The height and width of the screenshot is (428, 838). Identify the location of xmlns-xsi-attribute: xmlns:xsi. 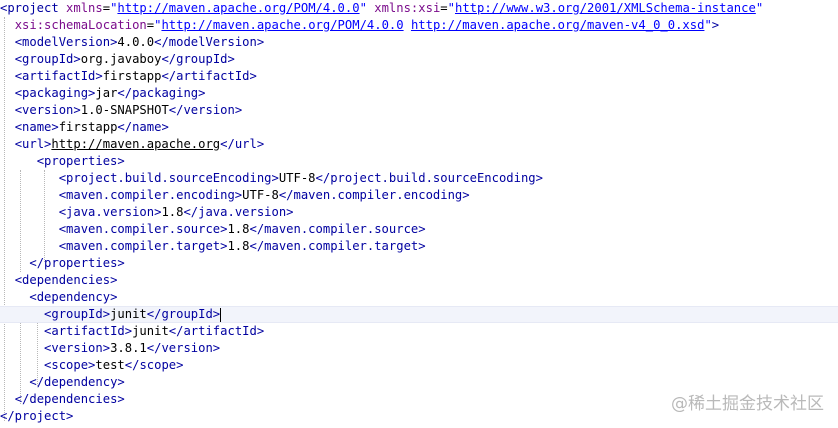
(407, 8).